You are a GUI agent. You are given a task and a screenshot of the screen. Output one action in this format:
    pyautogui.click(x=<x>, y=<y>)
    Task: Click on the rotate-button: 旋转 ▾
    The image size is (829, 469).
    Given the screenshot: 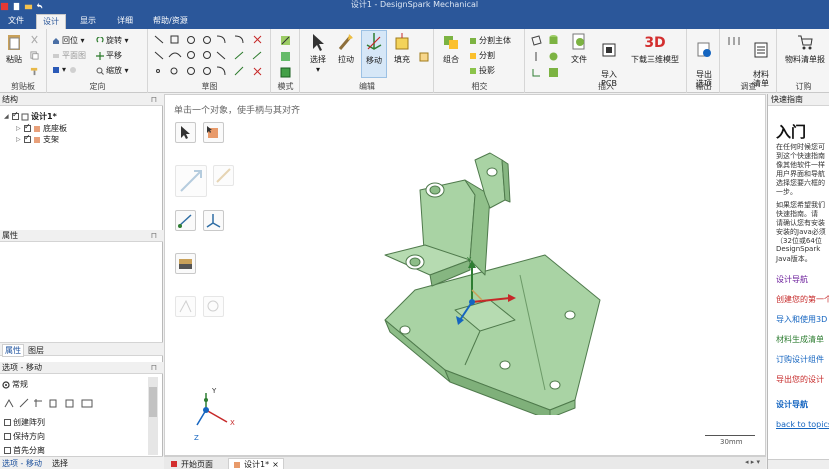 What is the action you would take?
    pyautogui.click(x=112, y=40)
    